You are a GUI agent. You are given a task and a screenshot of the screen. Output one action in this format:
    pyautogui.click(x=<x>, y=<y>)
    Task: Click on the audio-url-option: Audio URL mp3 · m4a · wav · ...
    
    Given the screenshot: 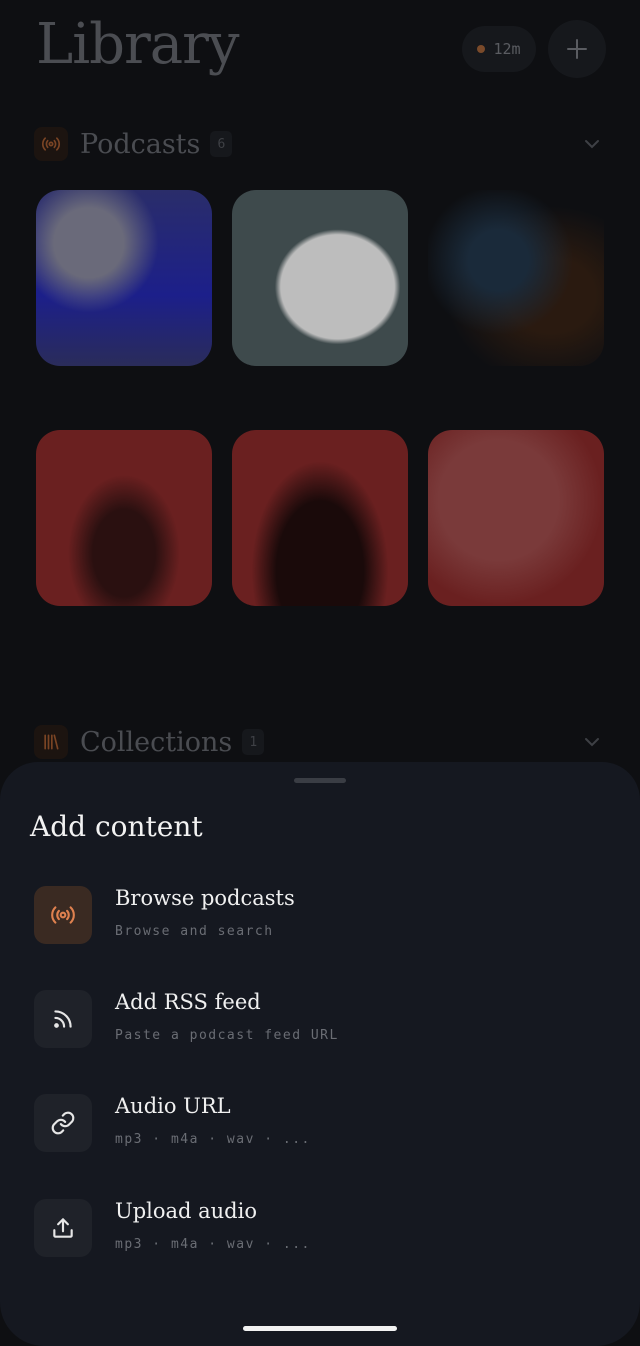 What is the action you would take?
    pyautogui.click(x=324, y=1134)
    